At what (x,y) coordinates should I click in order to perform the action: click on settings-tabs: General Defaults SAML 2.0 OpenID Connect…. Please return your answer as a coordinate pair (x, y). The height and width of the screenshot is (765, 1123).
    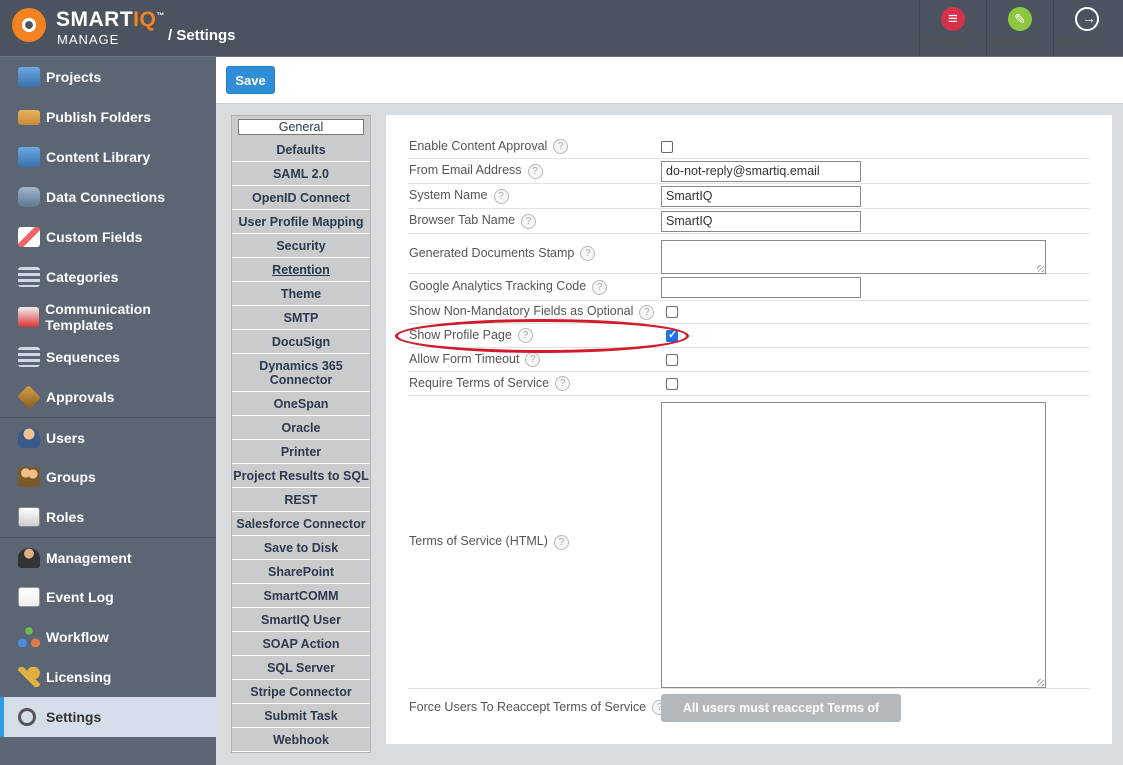
    Looking at the image, I should click on (301, 434).